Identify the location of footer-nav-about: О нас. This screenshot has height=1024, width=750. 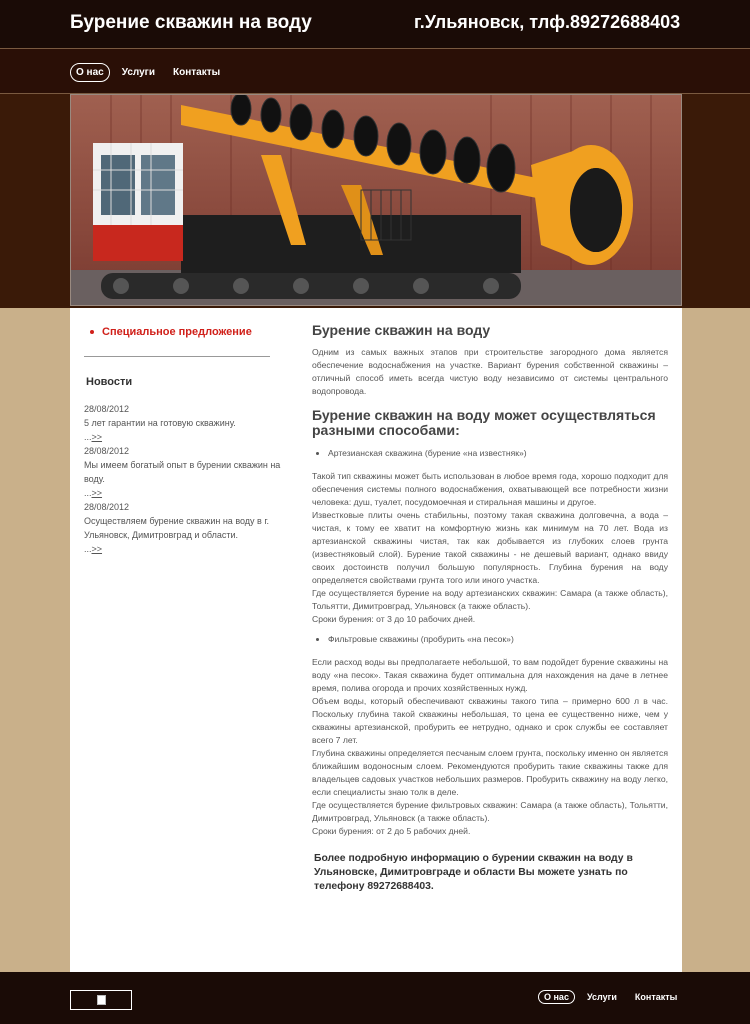
(556, 997).